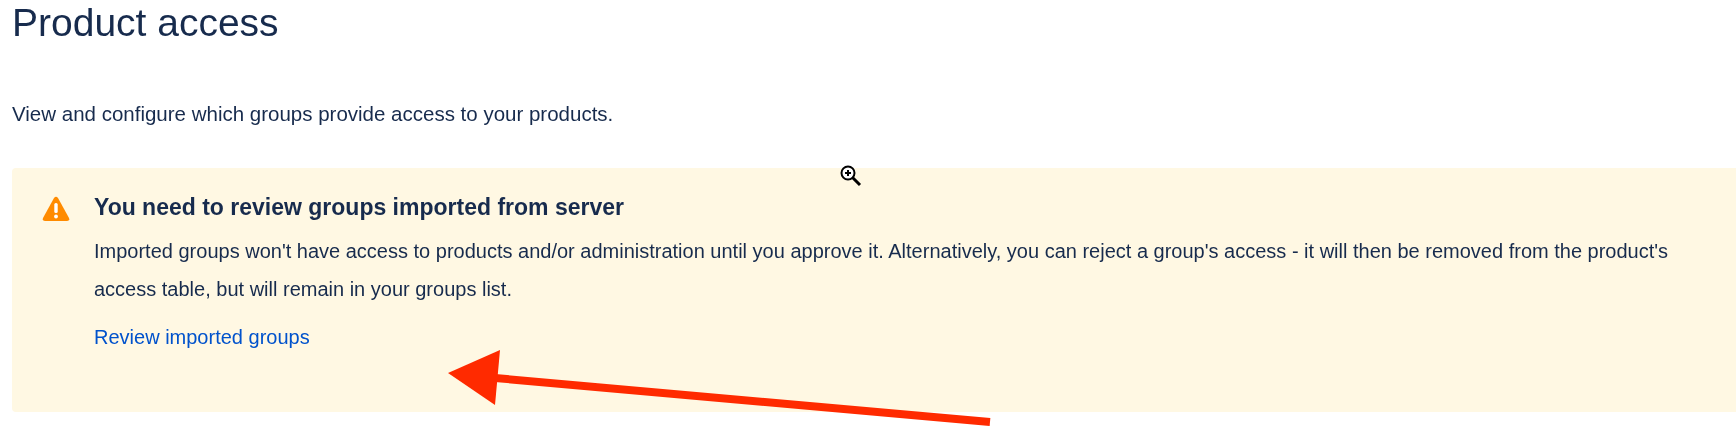  I want to click on zoom-cursor-icon, so click(851, 175).